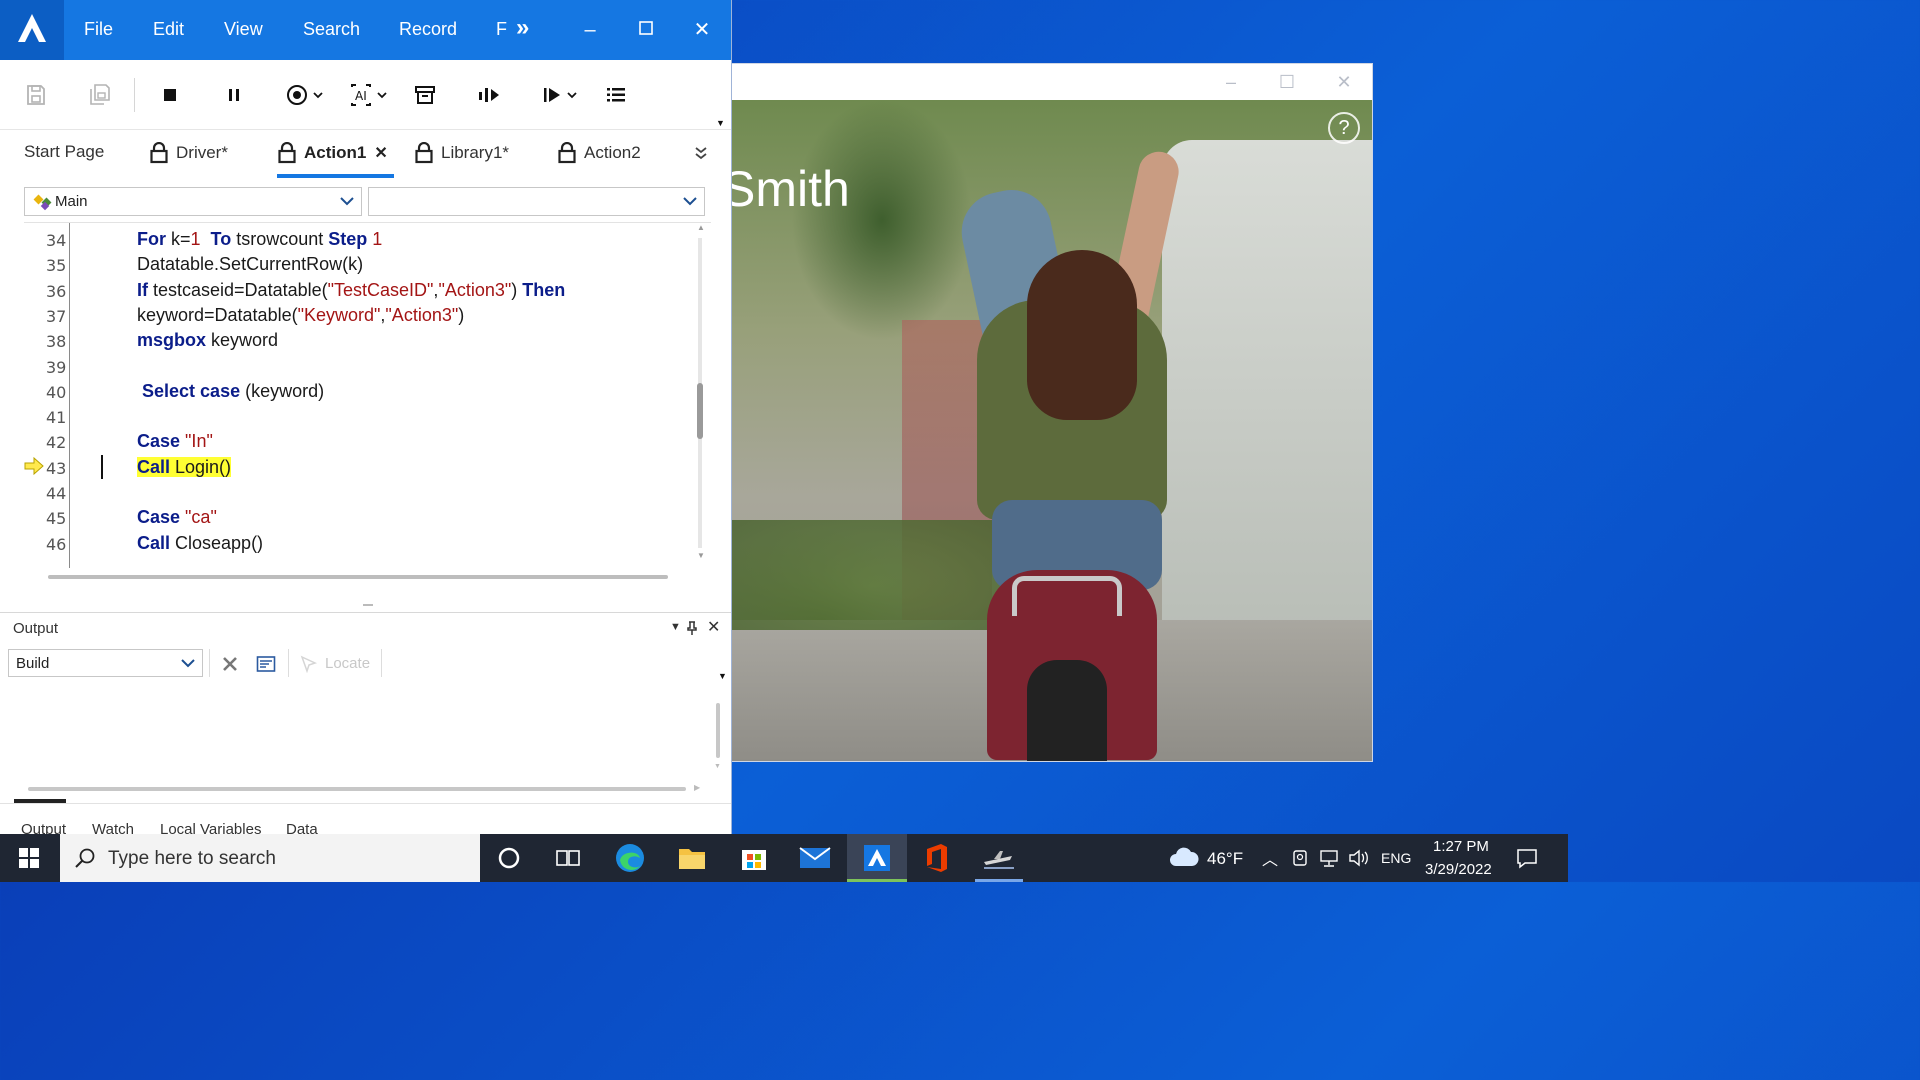 This screenshot has height=1080, width=1920. Describe the element at coordinates (357, 789) in the screenshot. I see `output-horizontal-scrollbar` at that location.